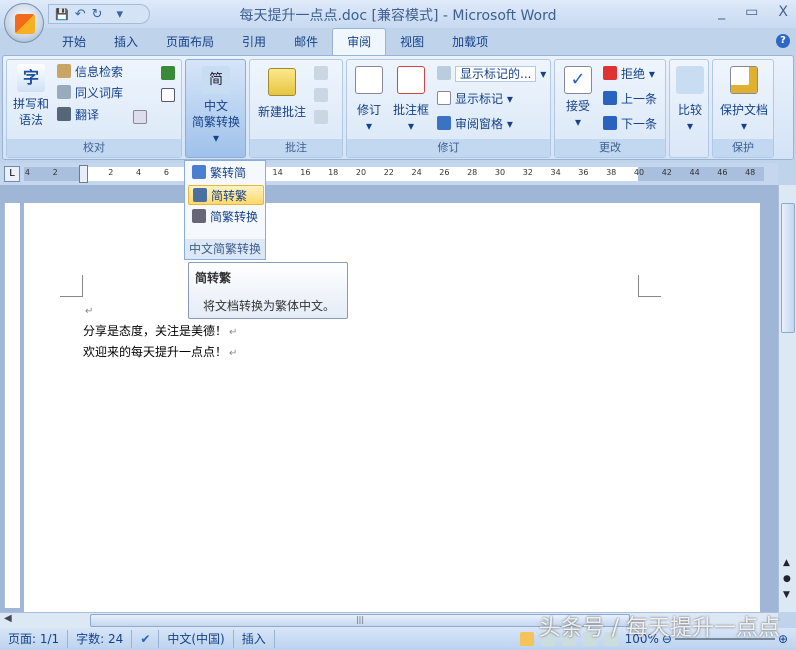 Image resolution: width=796 pixels, height=650 pixels. Describe the element at coordinates (190, 42) in the screenshot. I see `tab-page-layout: 页面布局` at that location.